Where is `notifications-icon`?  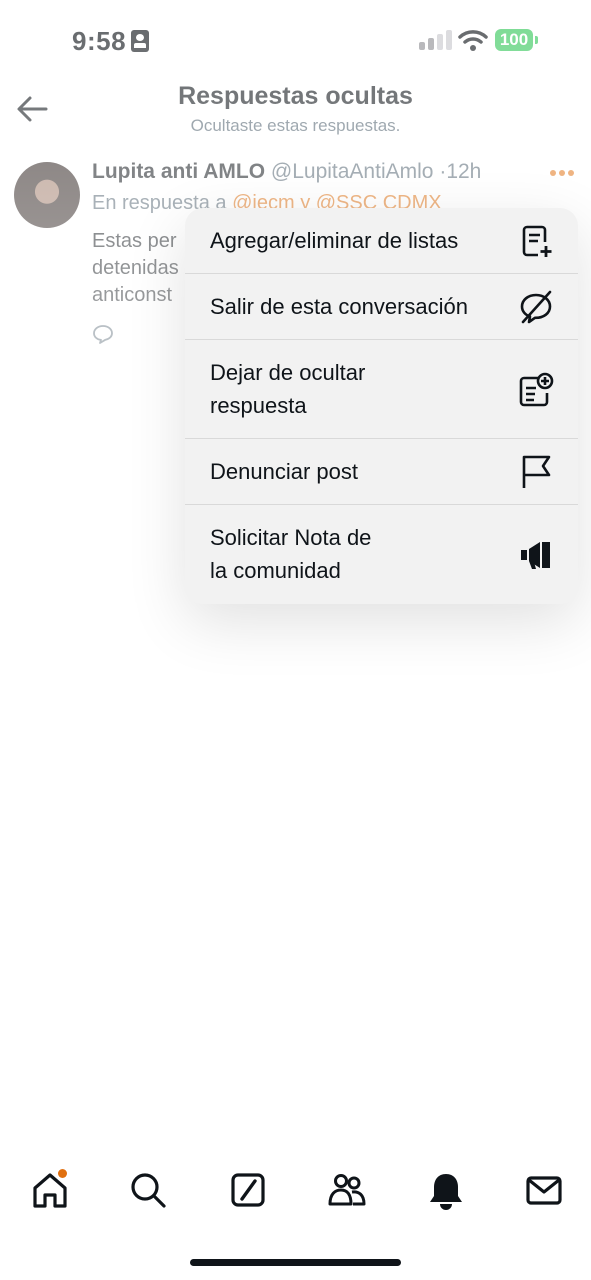 notifications-icon is located at coordinates (446, 1190).